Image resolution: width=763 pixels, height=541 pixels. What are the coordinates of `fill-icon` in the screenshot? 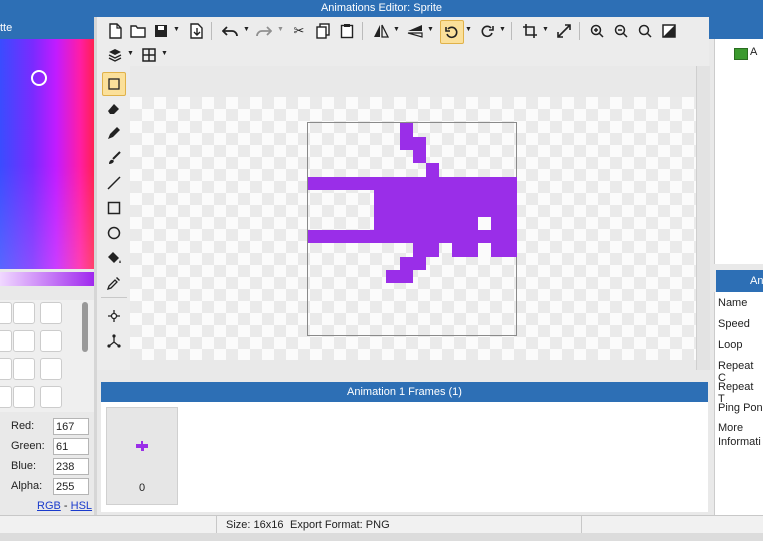 It's located at (114, 258).